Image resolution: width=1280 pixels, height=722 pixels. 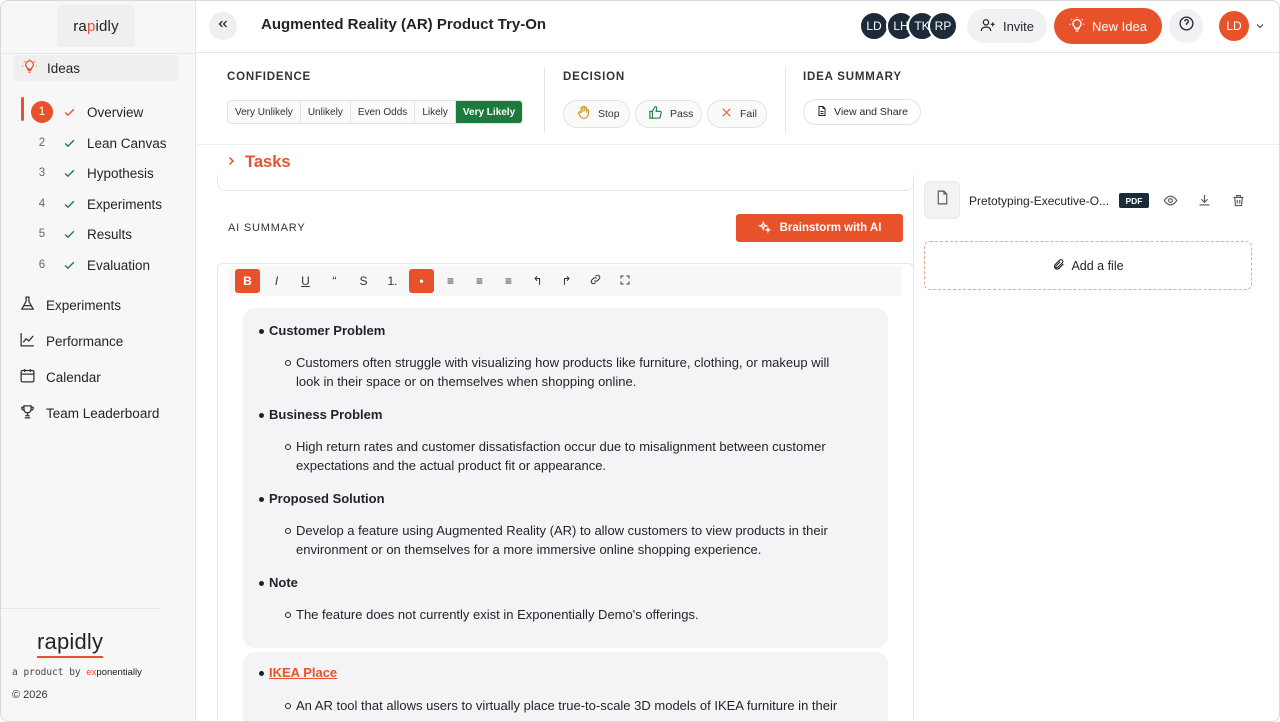 What do you see at coordinates (737, 114) in the screenshot?
I see `fail-button: Fail` at bounding box center [737, 114].